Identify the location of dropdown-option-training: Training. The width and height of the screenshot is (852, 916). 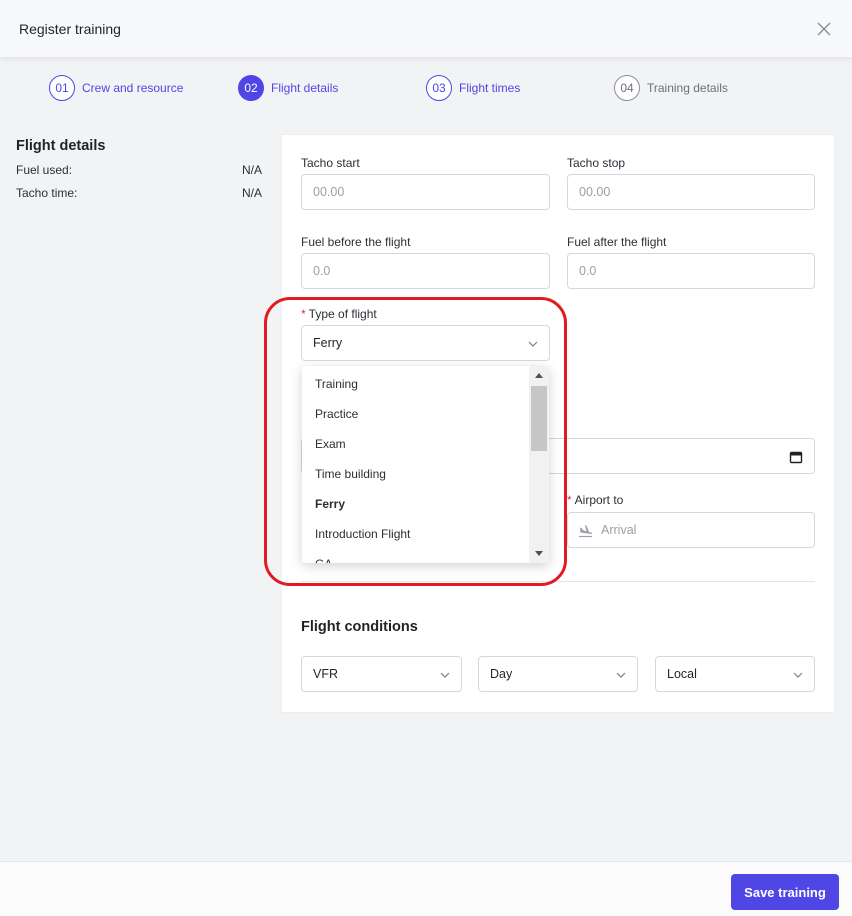
(336, 384).